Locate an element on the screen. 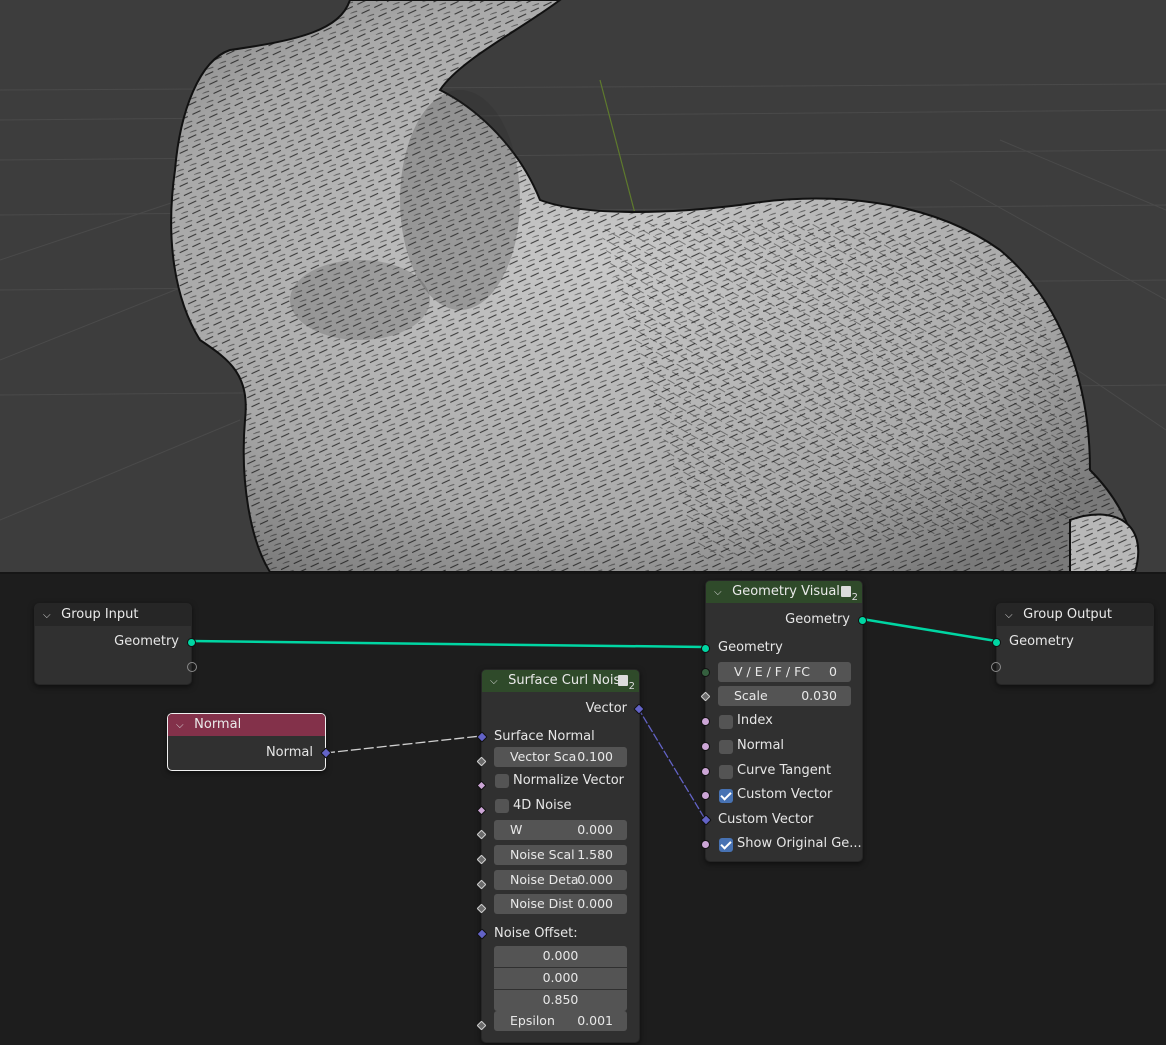  link-normal is located at coordinates (403, 744).